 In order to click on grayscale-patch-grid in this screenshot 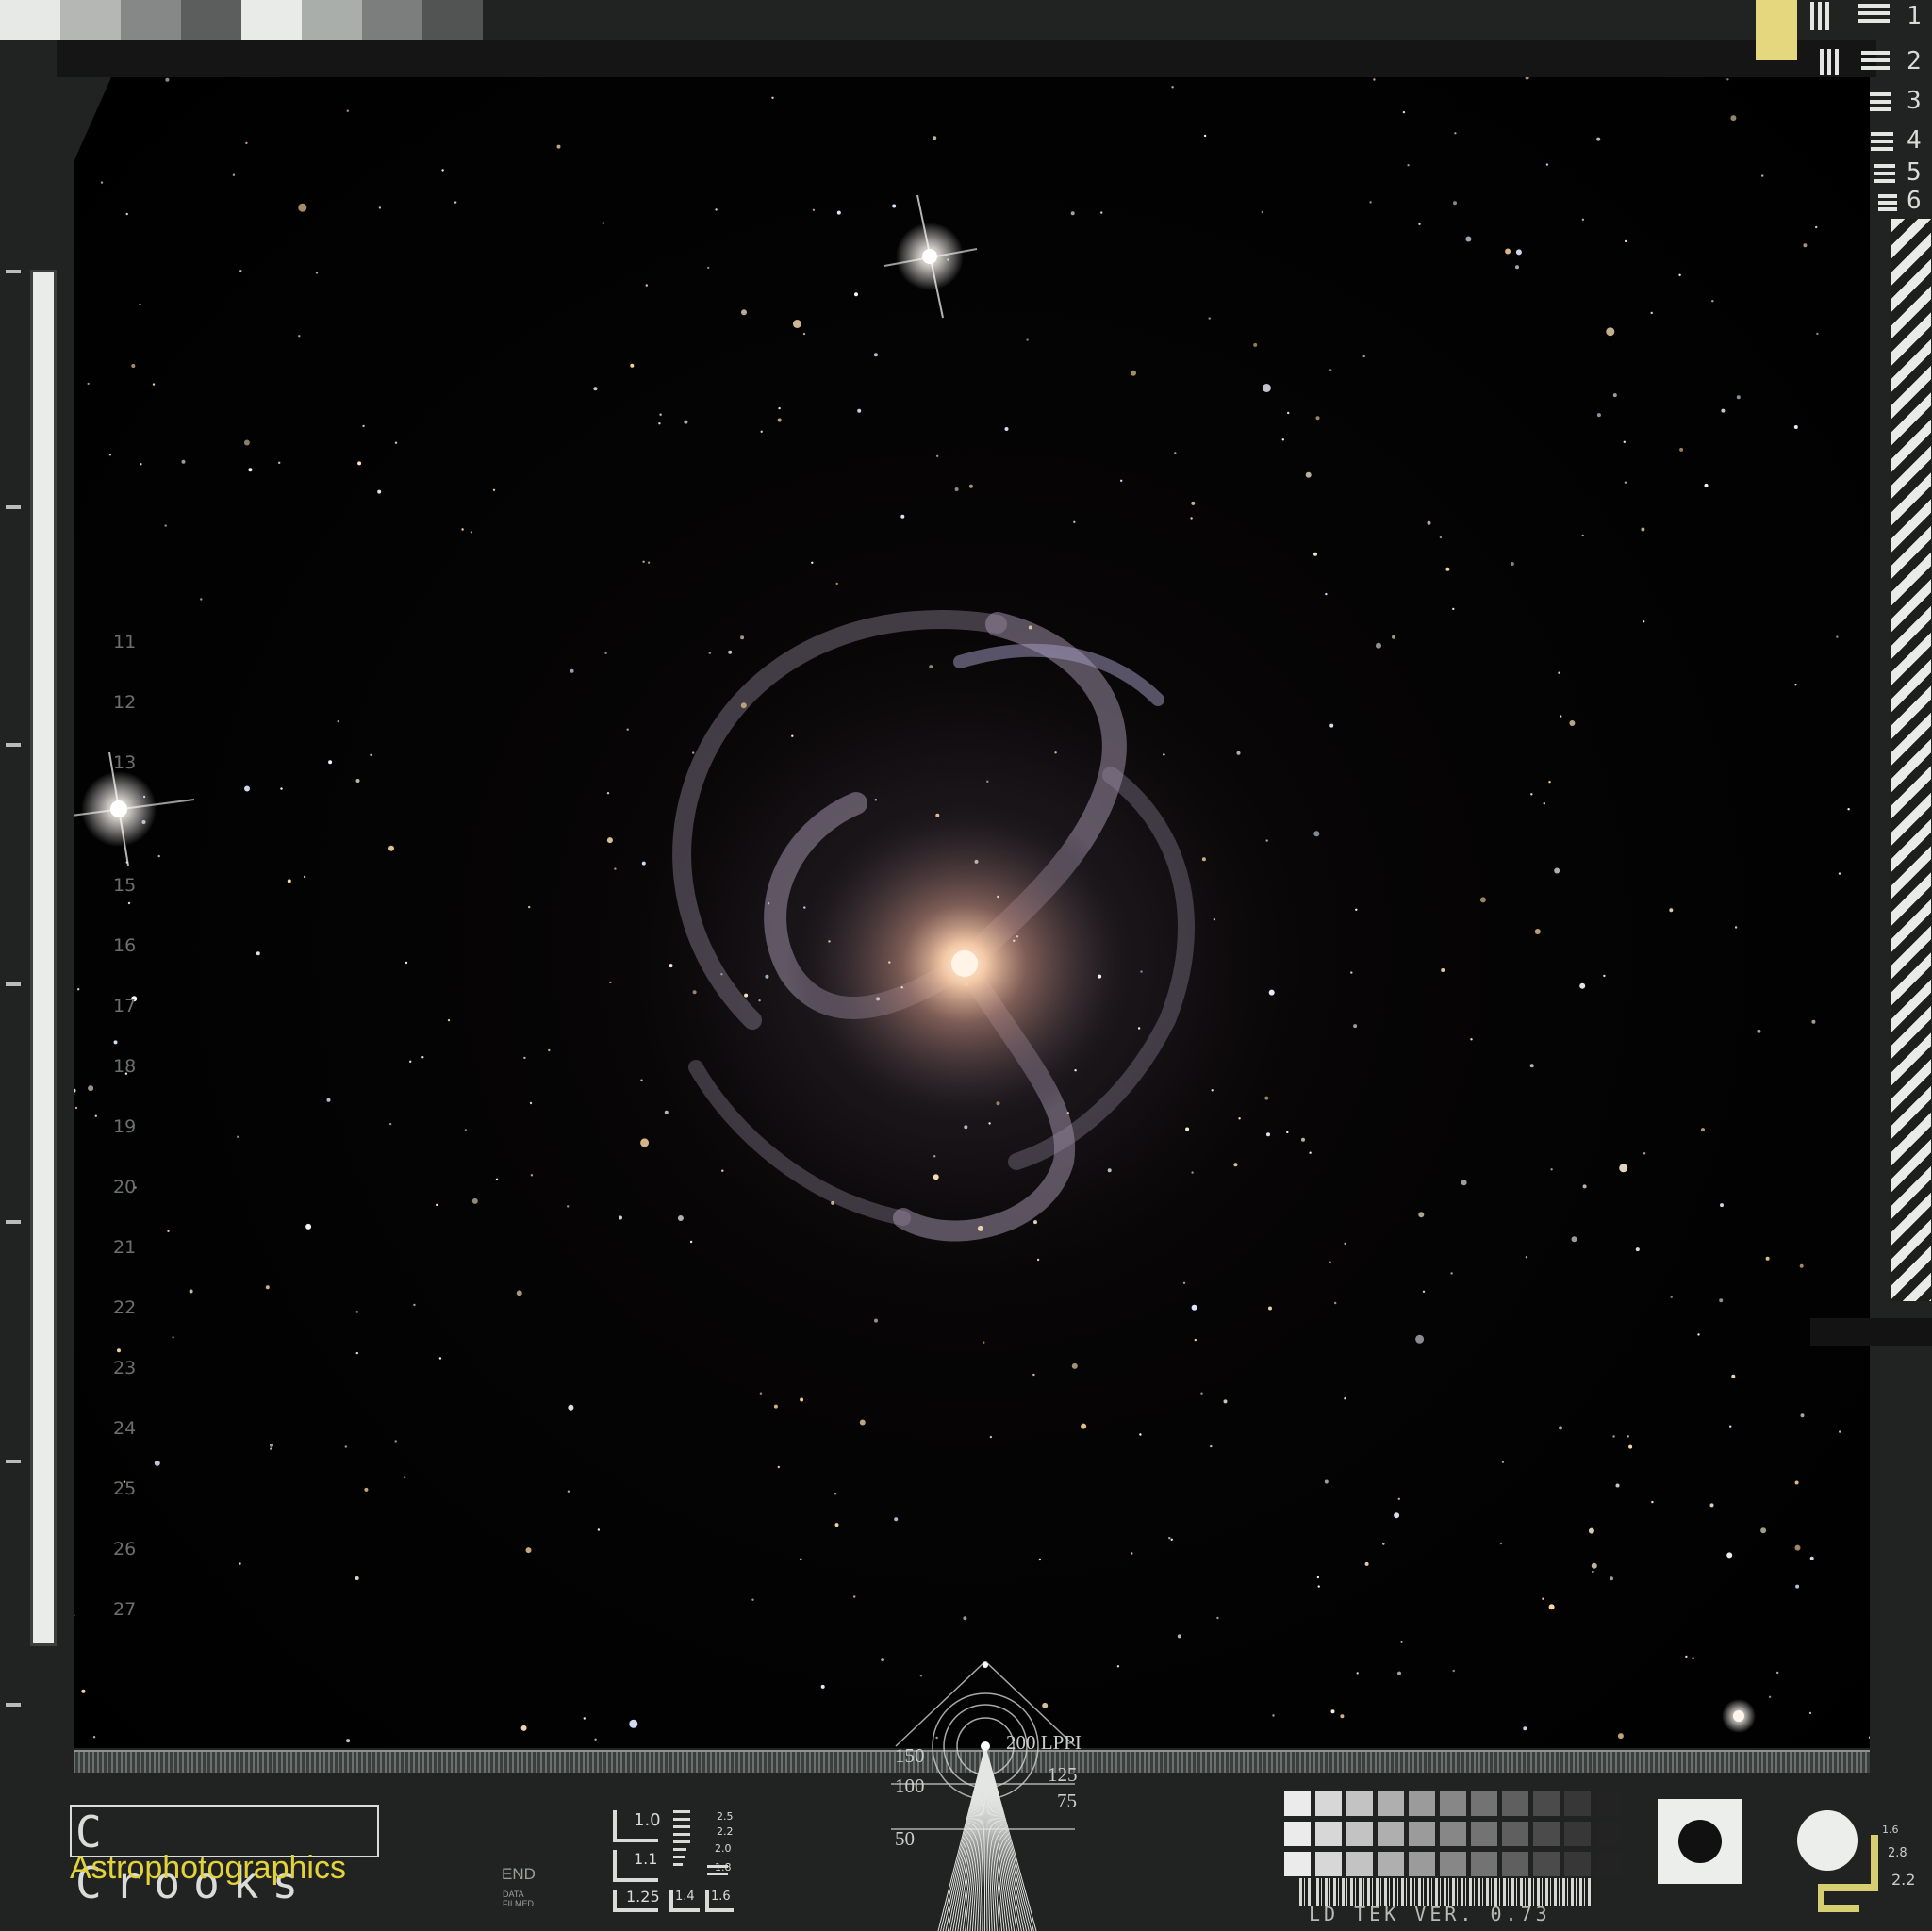, I will do `click(1453, 1834)`.